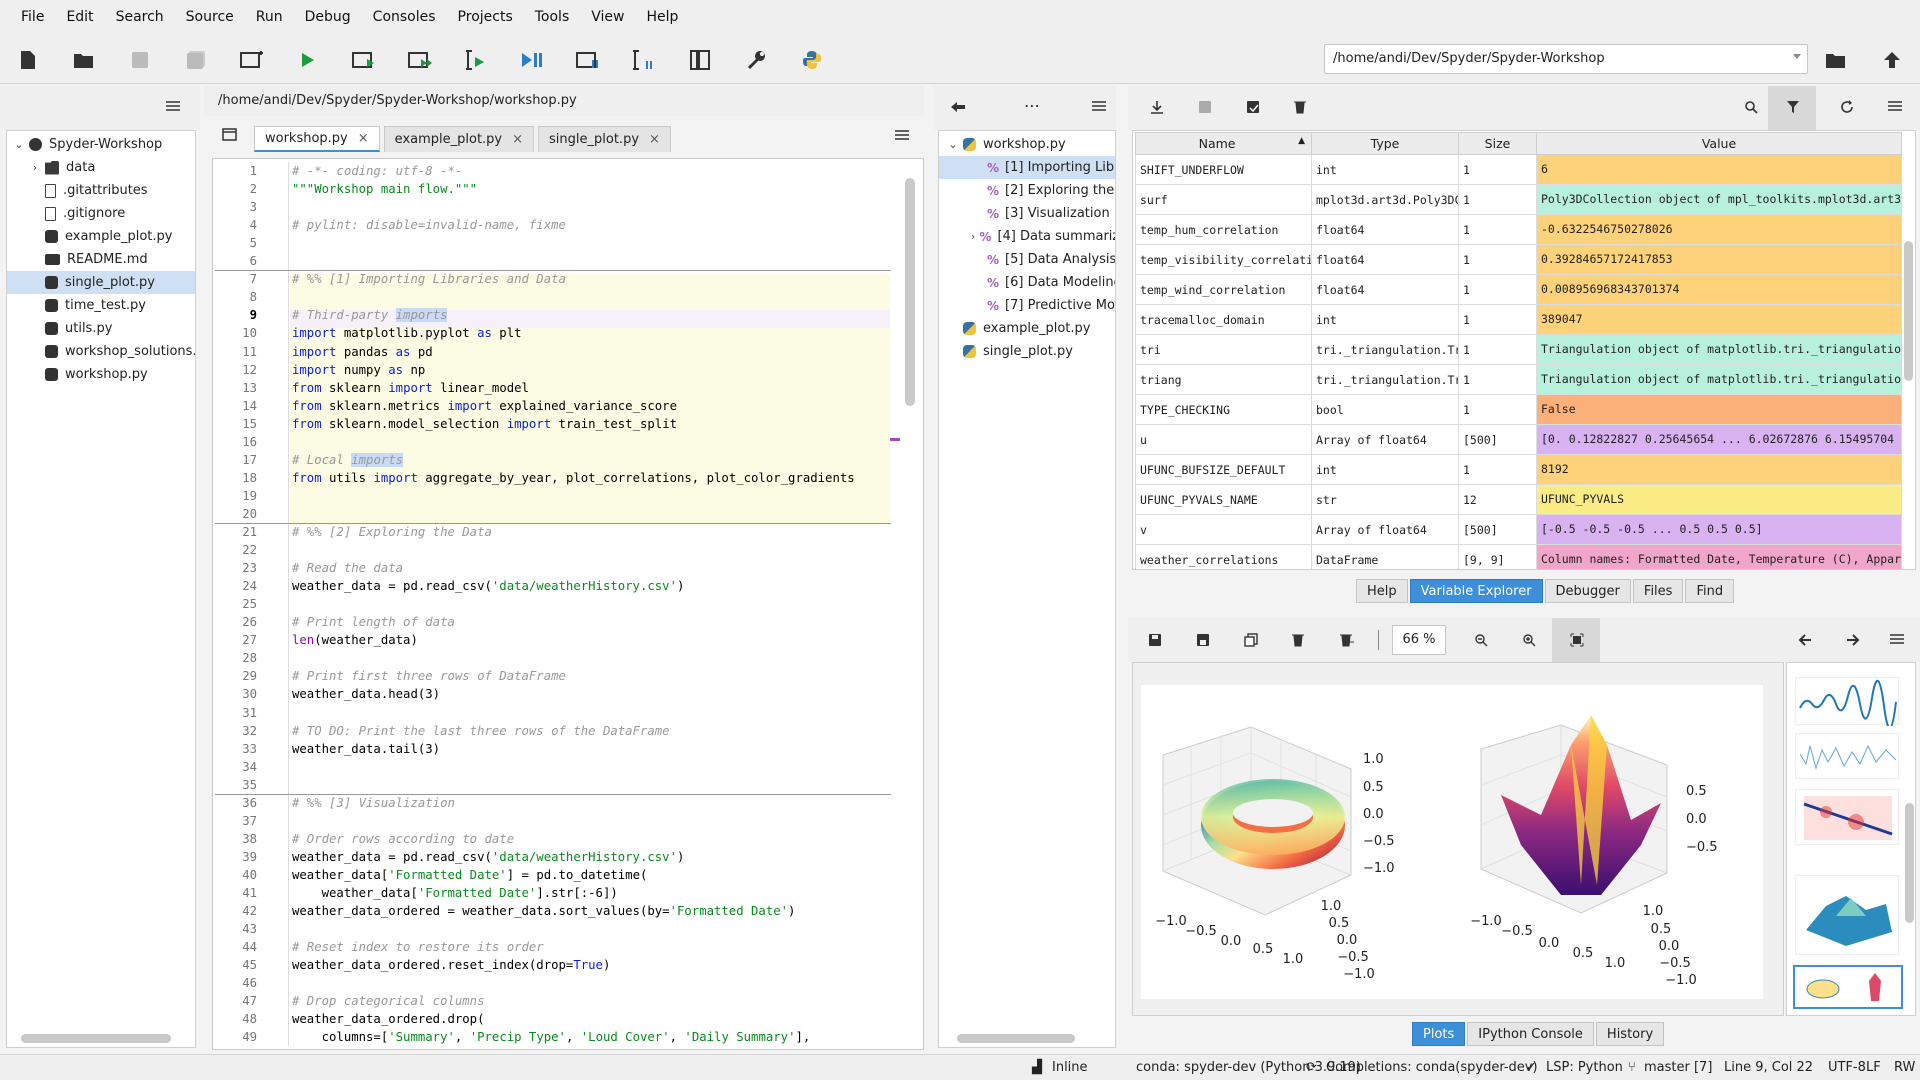 The image size is (1920, 1080). What do you see at coordinates (96, 1038) in the screenshot?
I see `horizontal-scrollbar` at bounding box center [96, 1038].